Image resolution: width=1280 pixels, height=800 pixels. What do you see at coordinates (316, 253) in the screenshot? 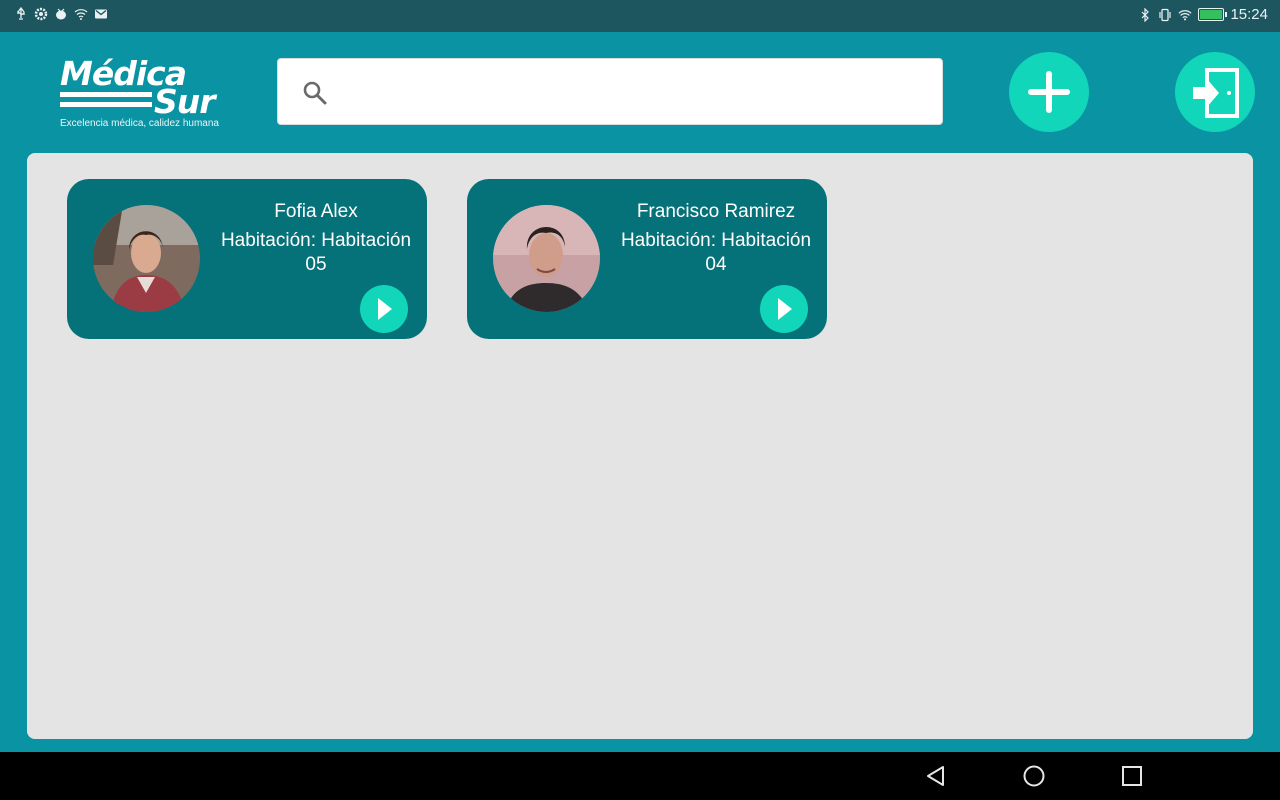
I see `patient-room: Habitación: Habitación 05` at bounding box center [316, 253].